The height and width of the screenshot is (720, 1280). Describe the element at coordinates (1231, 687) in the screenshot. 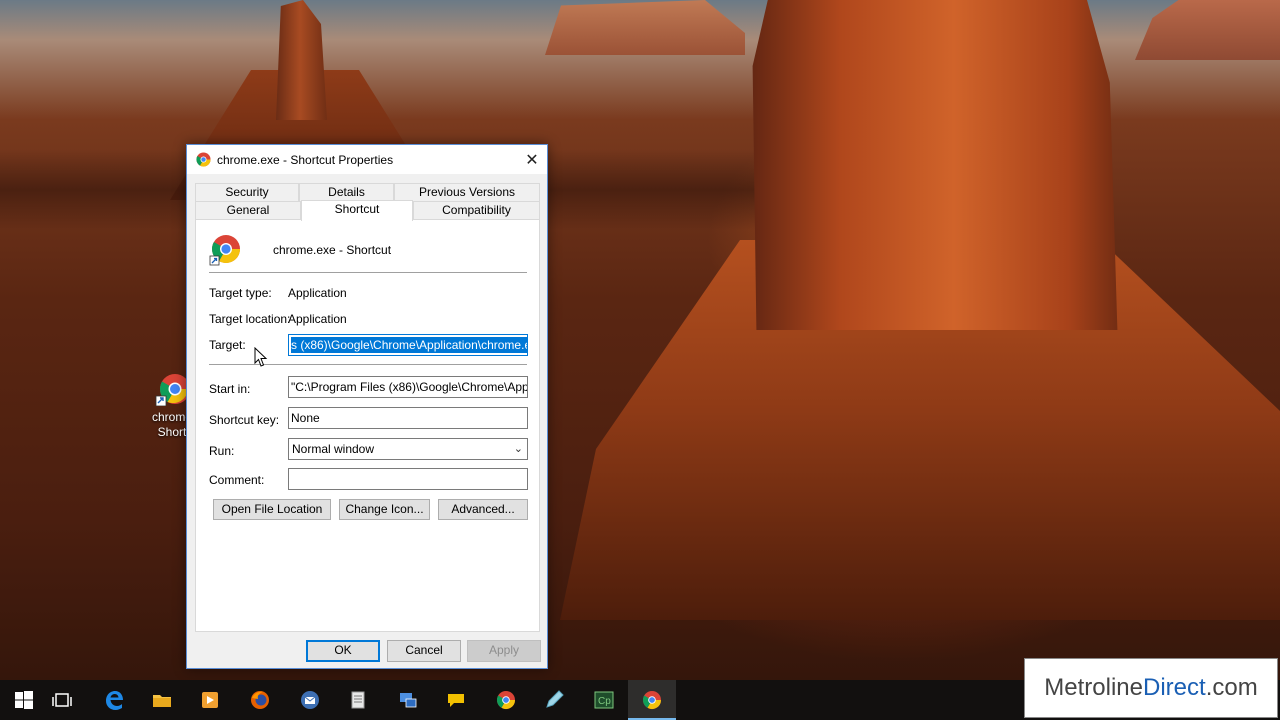

I see `watermark-part-3: .com` at that location.